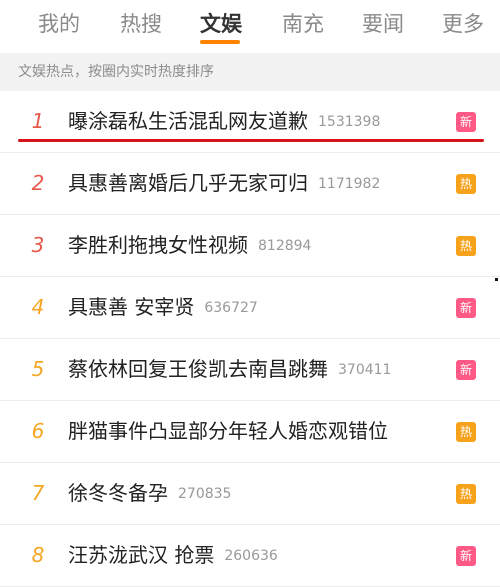 The image size is (500, 587). What do you see at coordinates (463, 24) in the screenshot?
I see `tab-more: 更多` at bounding box center [463, 24].